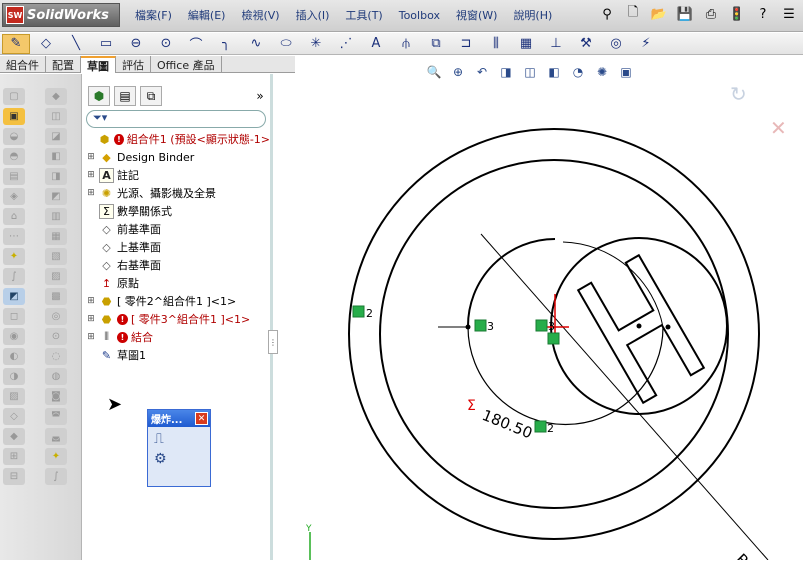 This screenshot has width=803, height=563. I want to click on tool-icon: ◩, so click(14, 296).